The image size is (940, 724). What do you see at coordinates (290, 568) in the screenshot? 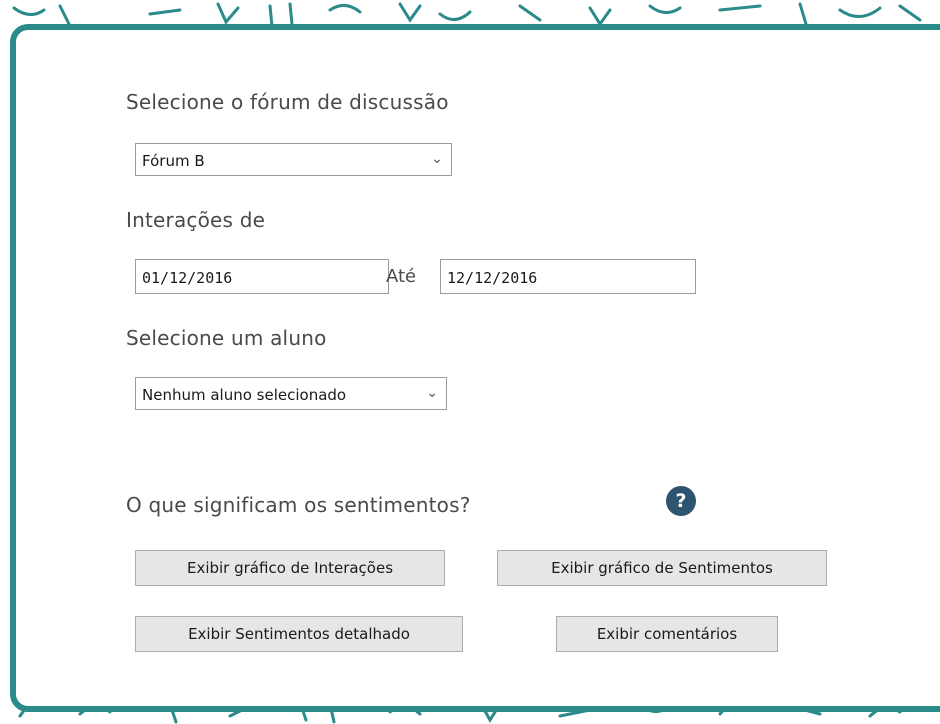
I see `show-interactions-chart-button: Exibir gráfico de Interações` at bounding box center [290, 568].